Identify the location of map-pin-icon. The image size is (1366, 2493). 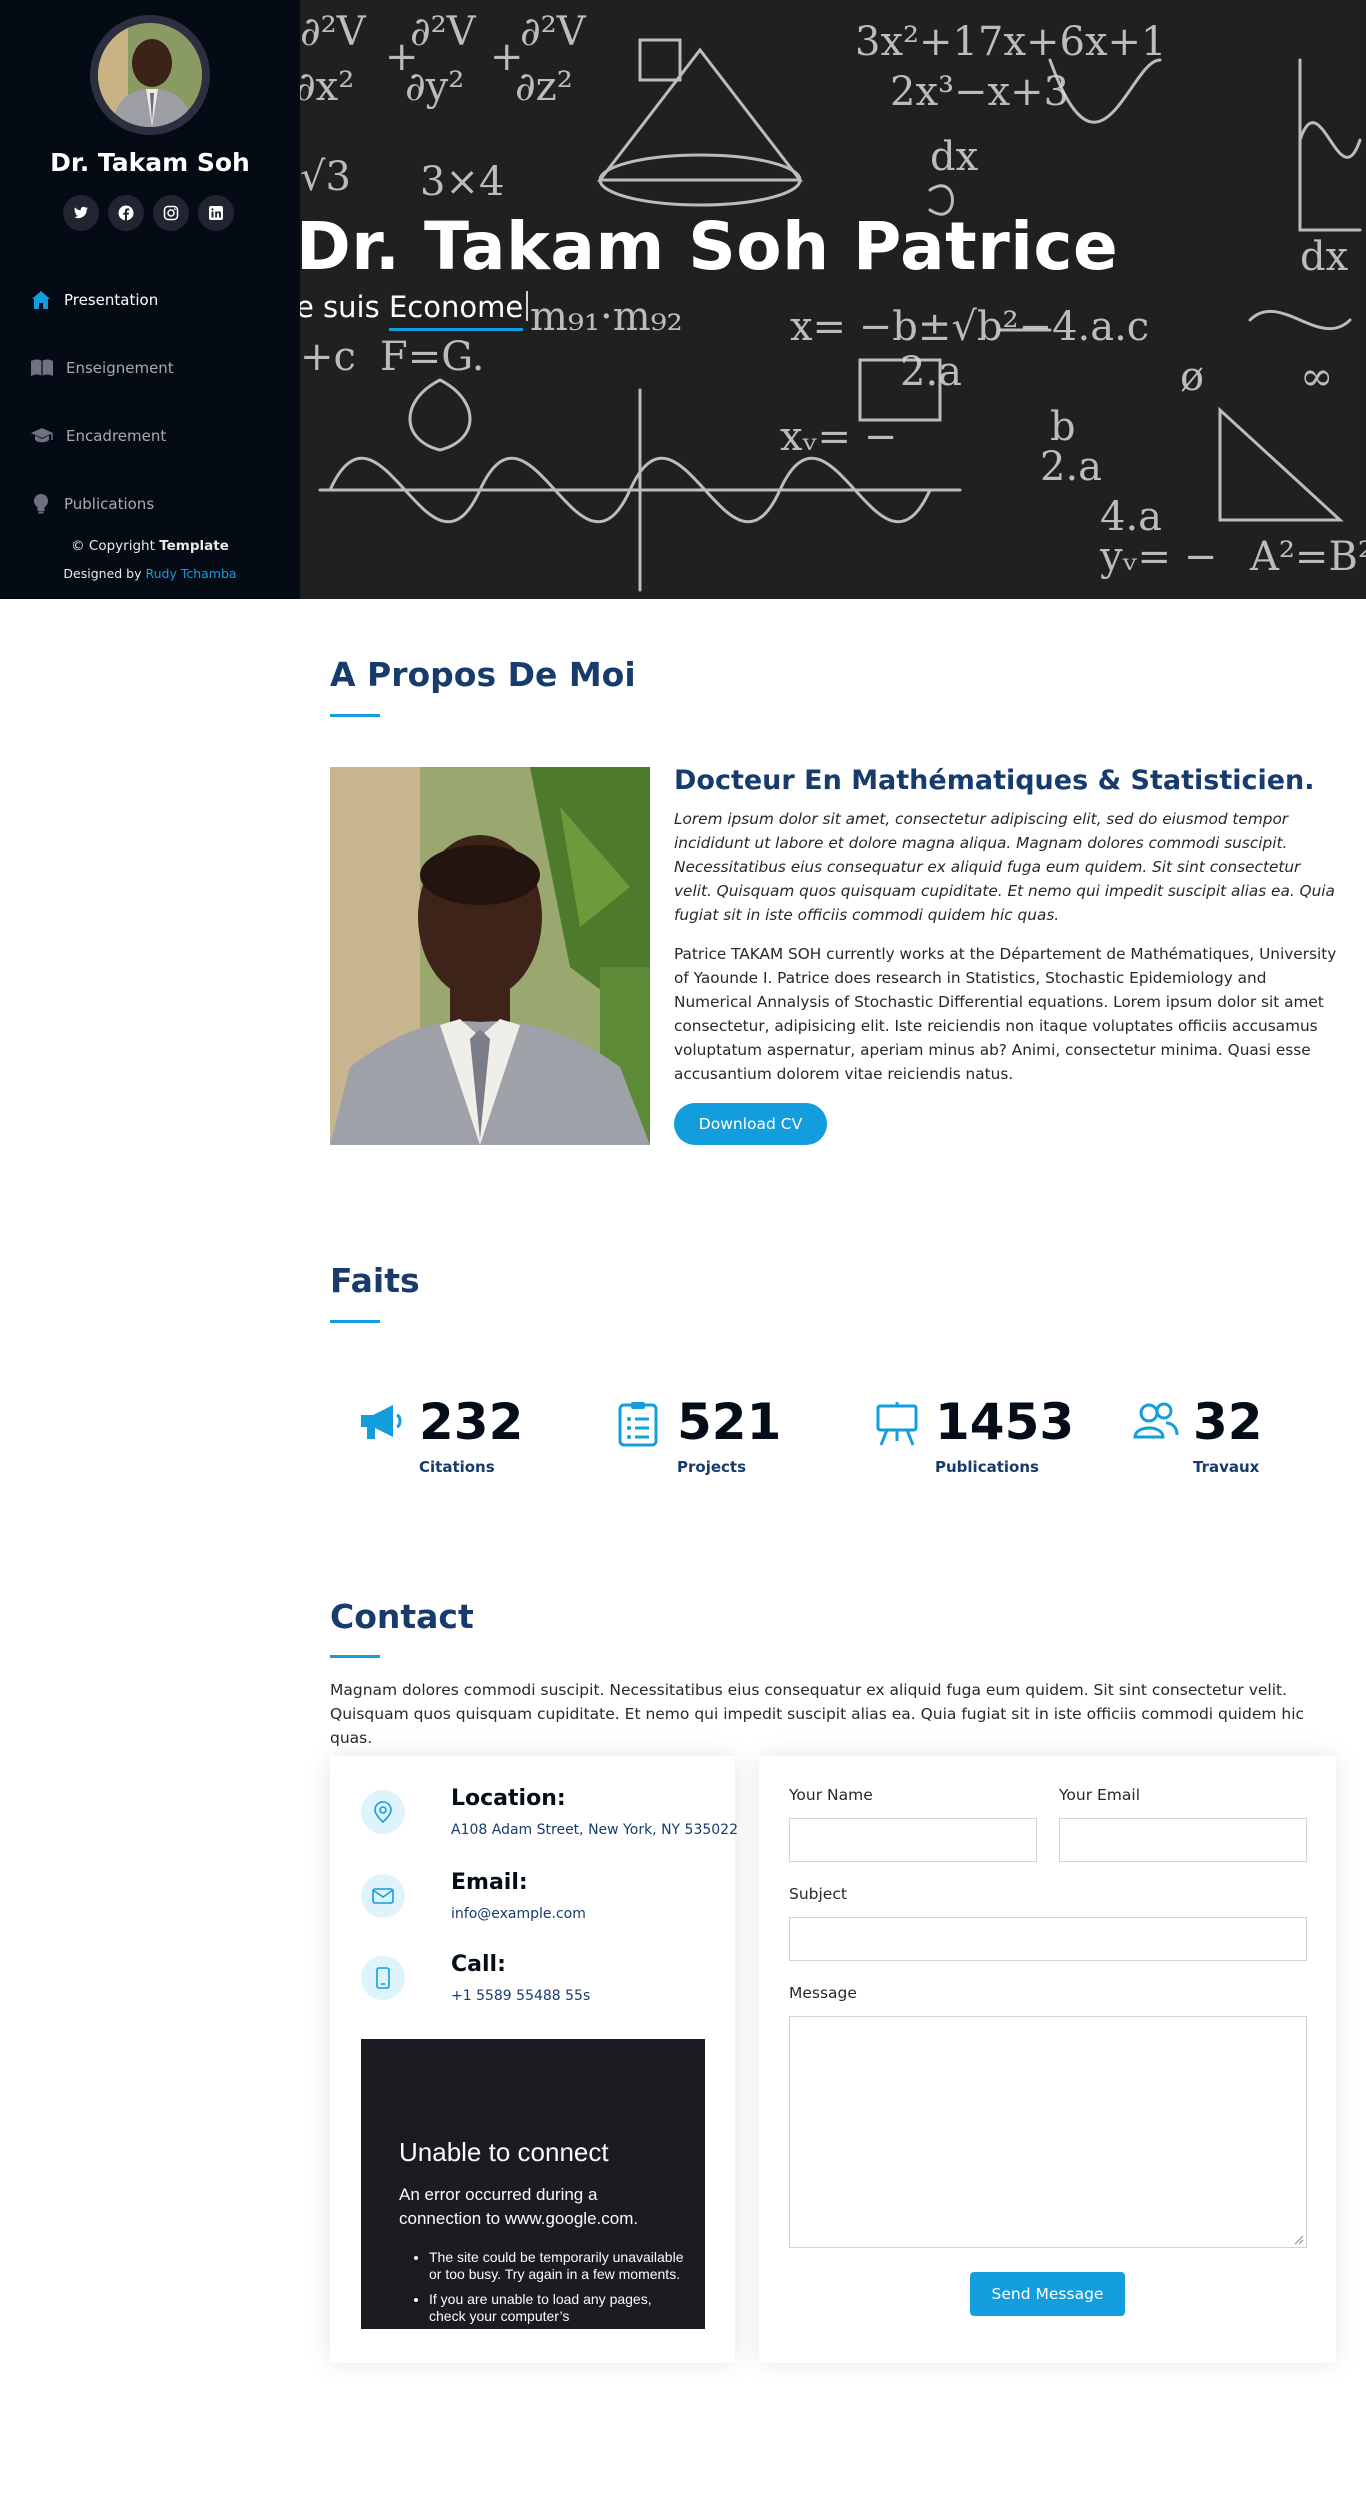
(383, 1812).